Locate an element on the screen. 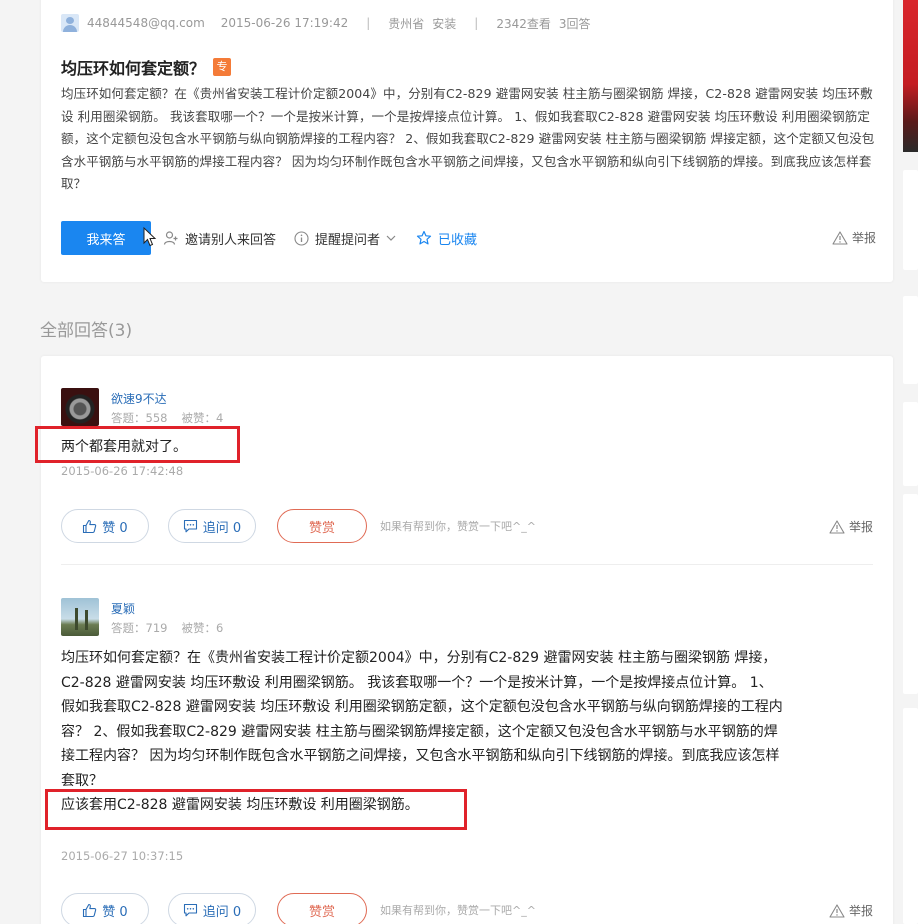 This screenshot has width=918, height=924. all-answers-heading: 全部回答(3) is located at coordinates (86, 331).